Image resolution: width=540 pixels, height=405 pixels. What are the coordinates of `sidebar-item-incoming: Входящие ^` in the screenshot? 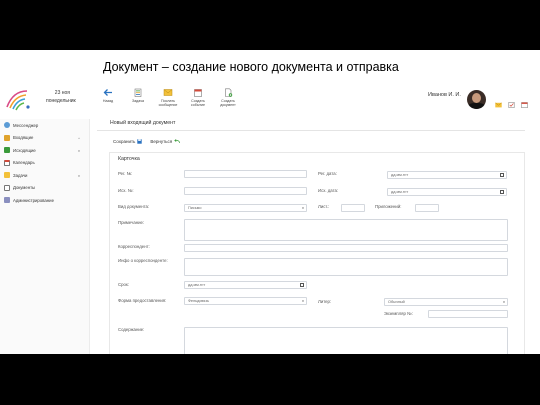 It's located at (44, 138).